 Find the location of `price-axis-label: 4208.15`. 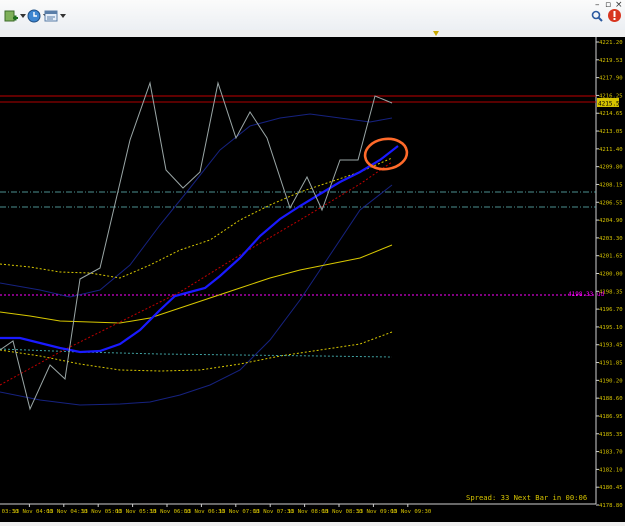

price-axis-label: 4208.15 is located at coordinates (611, 185).